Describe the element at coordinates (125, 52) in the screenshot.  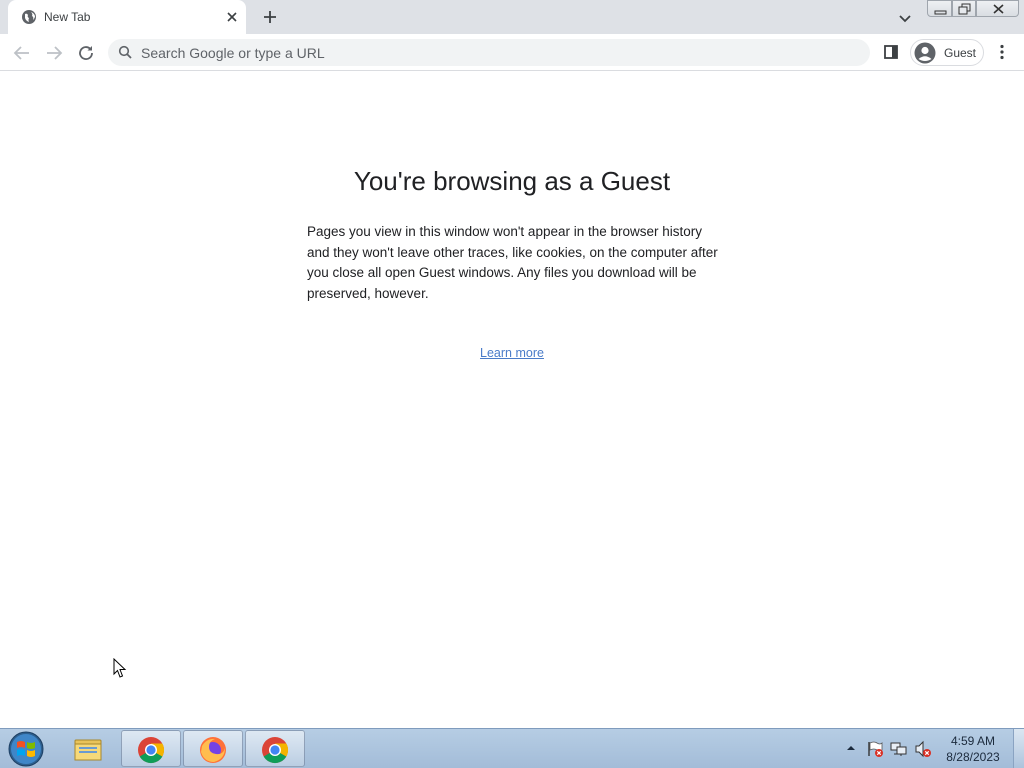
I see `search-icon` at that location.